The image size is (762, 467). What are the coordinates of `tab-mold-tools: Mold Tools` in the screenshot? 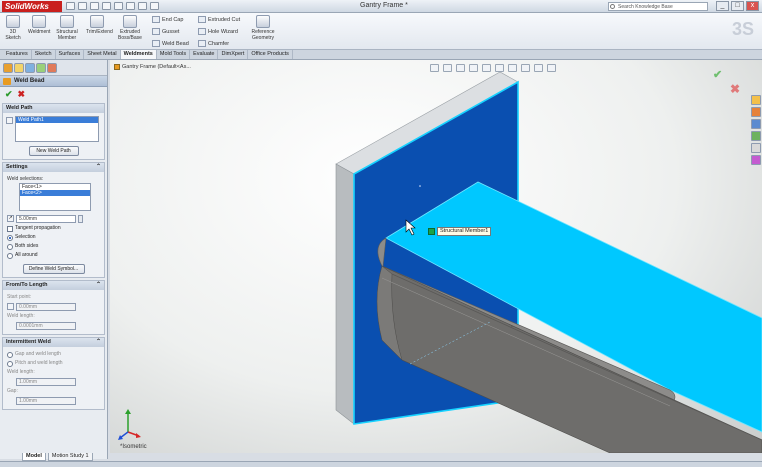 It's located at (174, 54).